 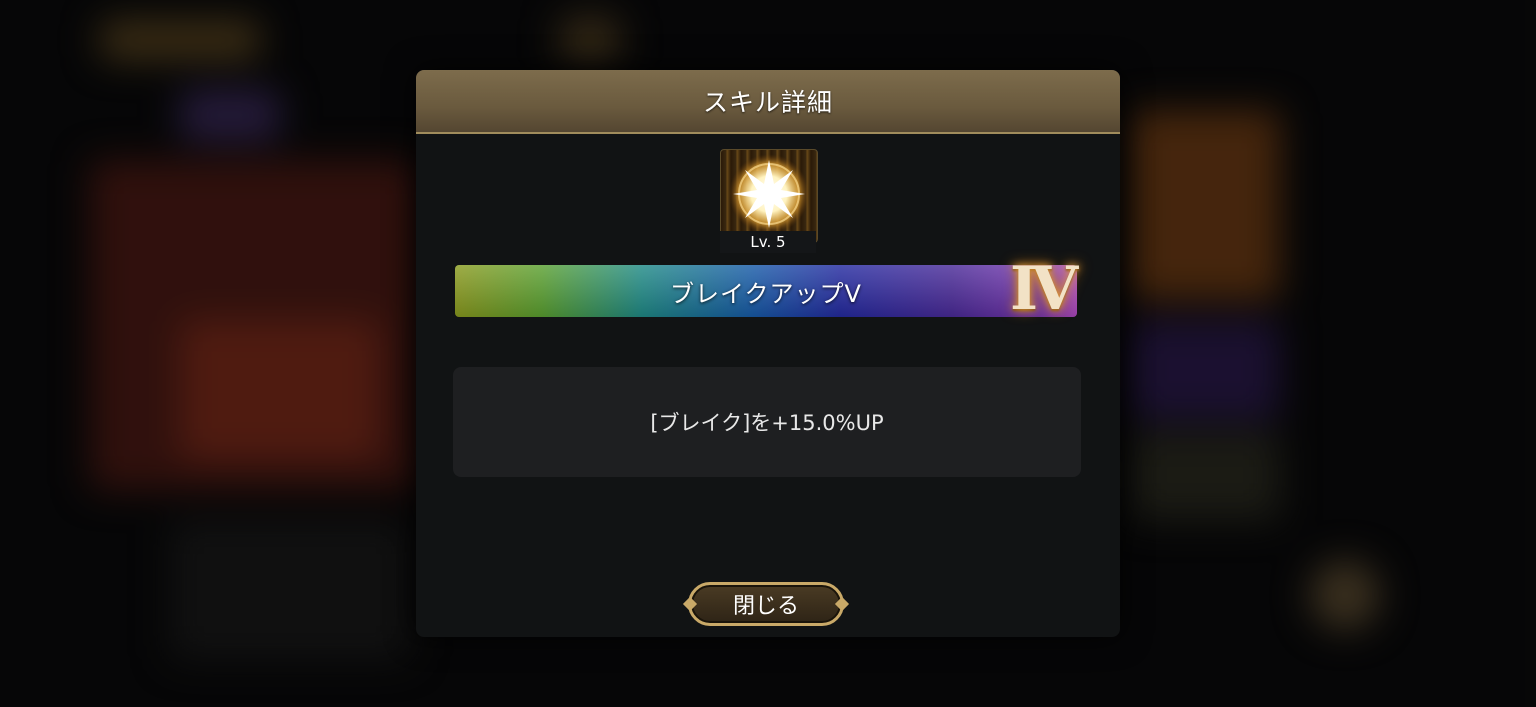 What do you see at coordinates (690, 604) in the screenshot?
I see `ornament-left-icon` at bounding box center [690, 604].